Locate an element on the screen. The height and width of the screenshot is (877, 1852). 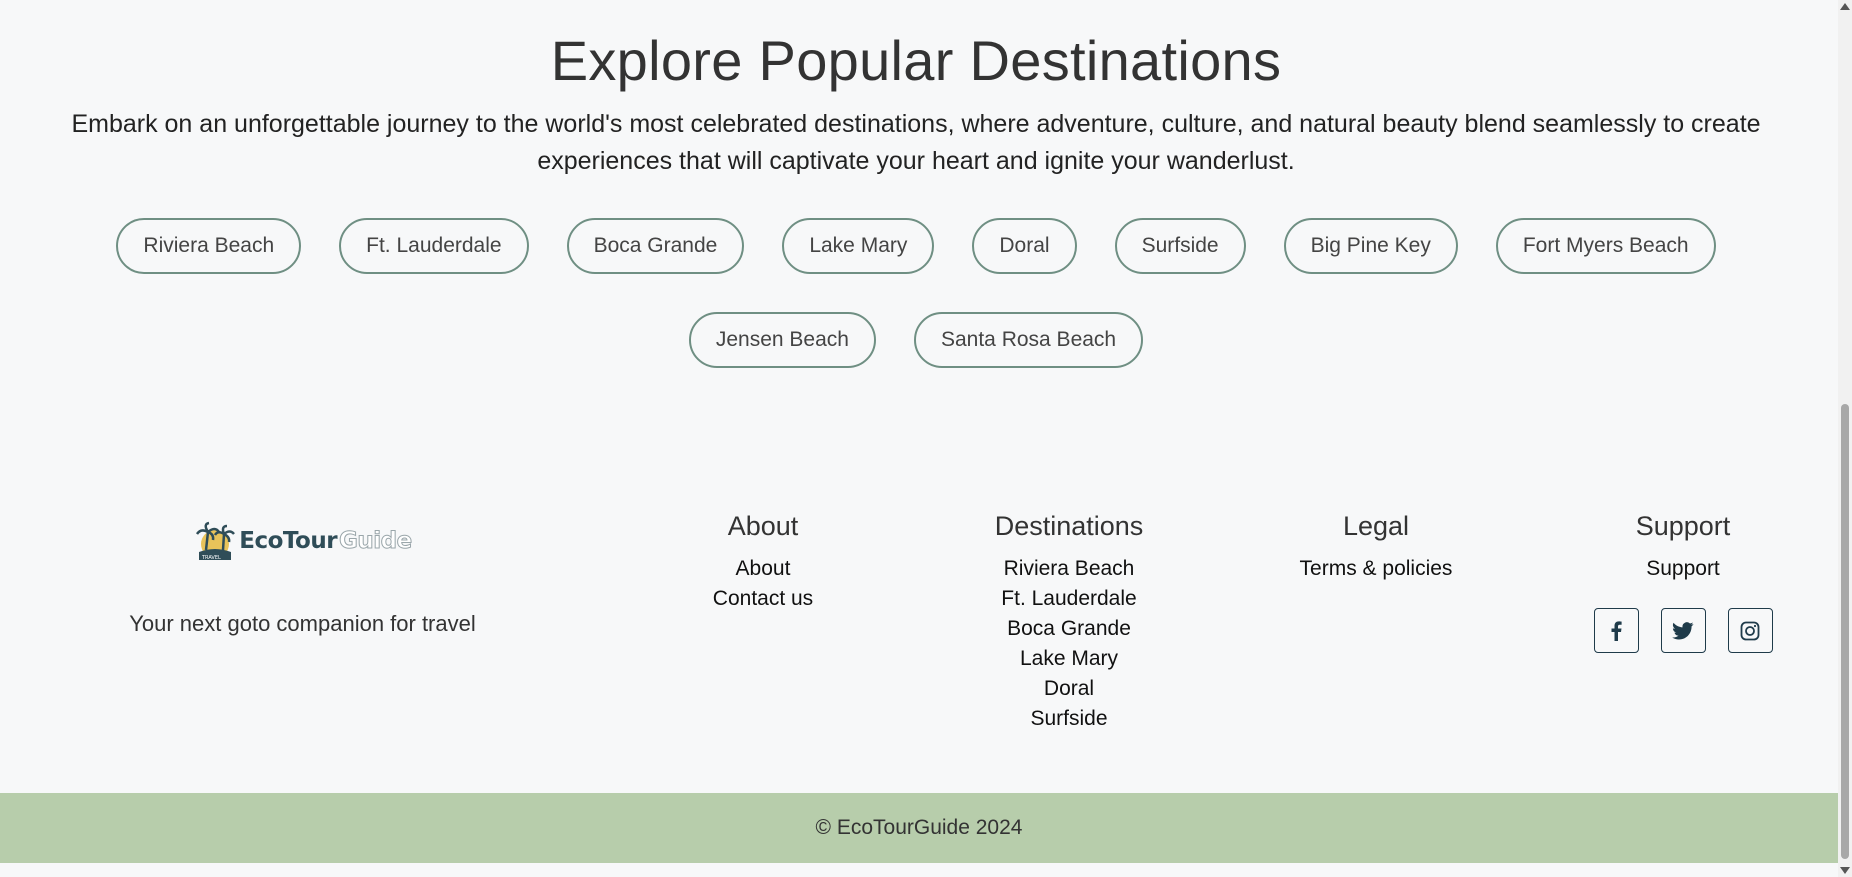
instagram-button is located at coordinates (1750, 630).